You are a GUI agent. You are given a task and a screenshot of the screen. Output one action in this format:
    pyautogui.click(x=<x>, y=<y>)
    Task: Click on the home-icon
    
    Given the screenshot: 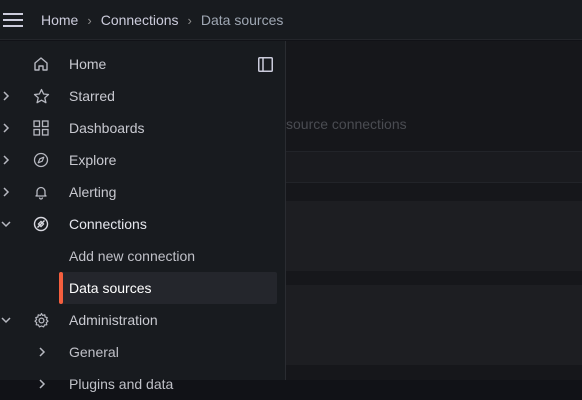 What is the action you would take?
    pyautogui.click(x=41, y=64)
    